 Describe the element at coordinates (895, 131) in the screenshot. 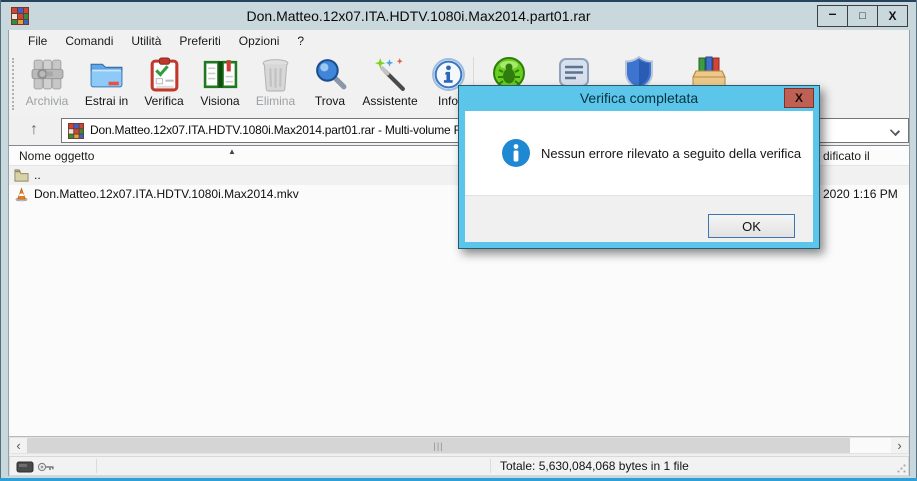

I see `dropdown-chevron-icon` at that location.